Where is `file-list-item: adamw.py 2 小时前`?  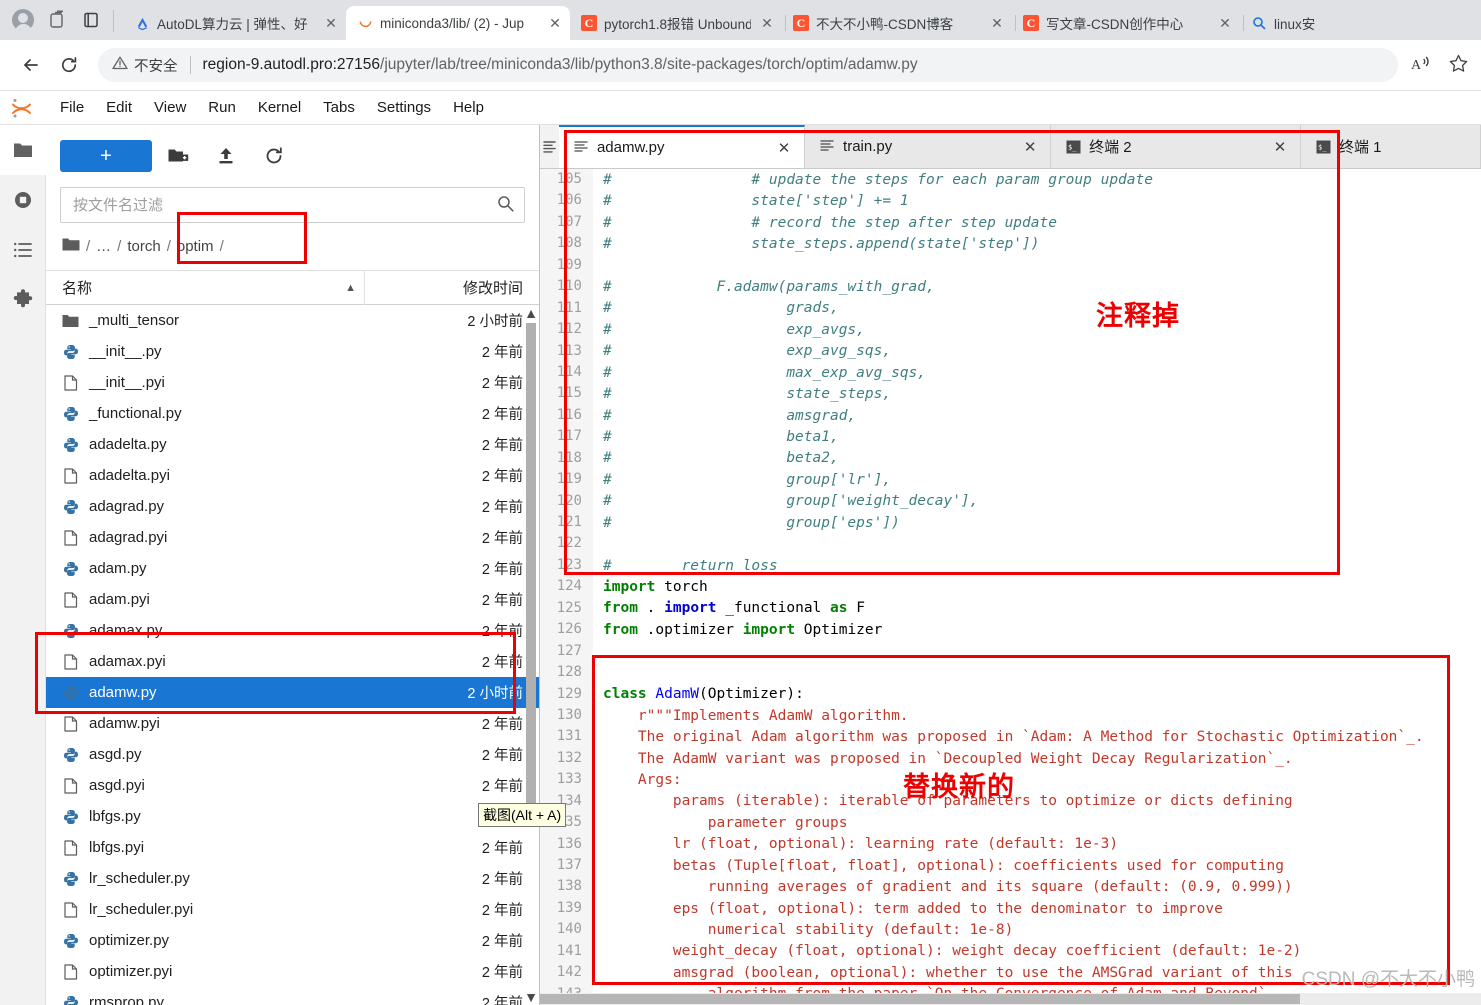 file-list-item: adamw.py 2 小时前 is located at coordinates (292, 692).